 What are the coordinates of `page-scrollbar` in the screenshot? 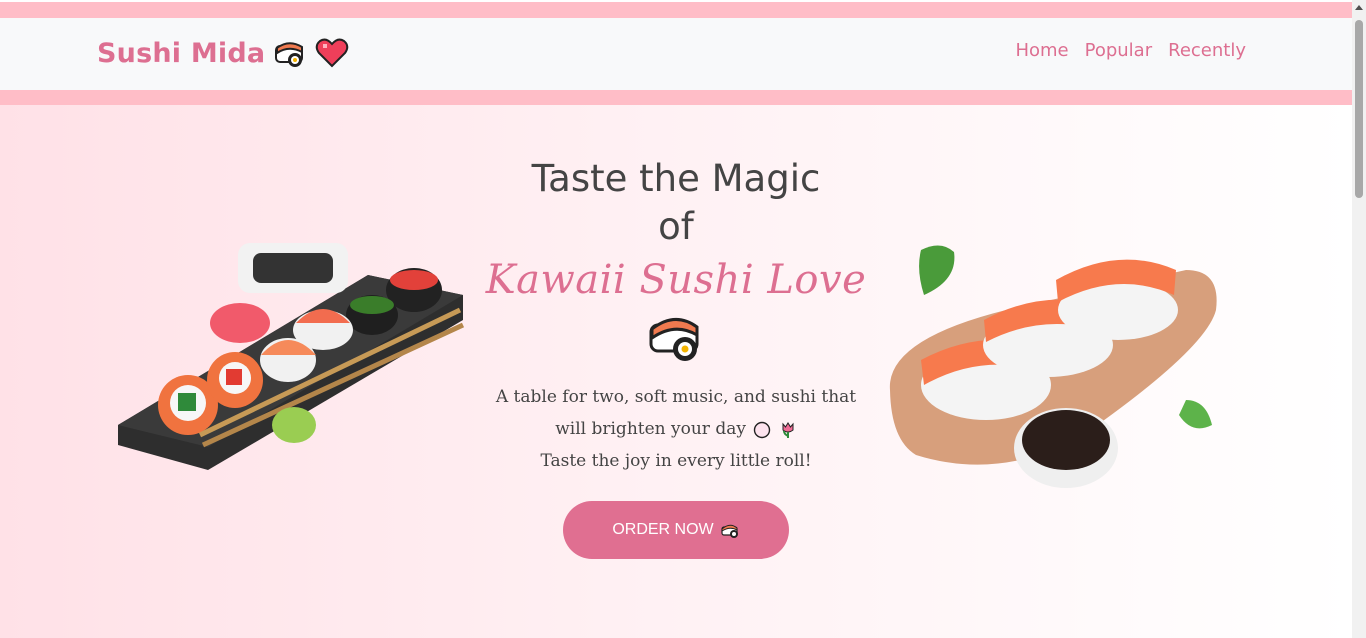 It's located at (1359, 319).